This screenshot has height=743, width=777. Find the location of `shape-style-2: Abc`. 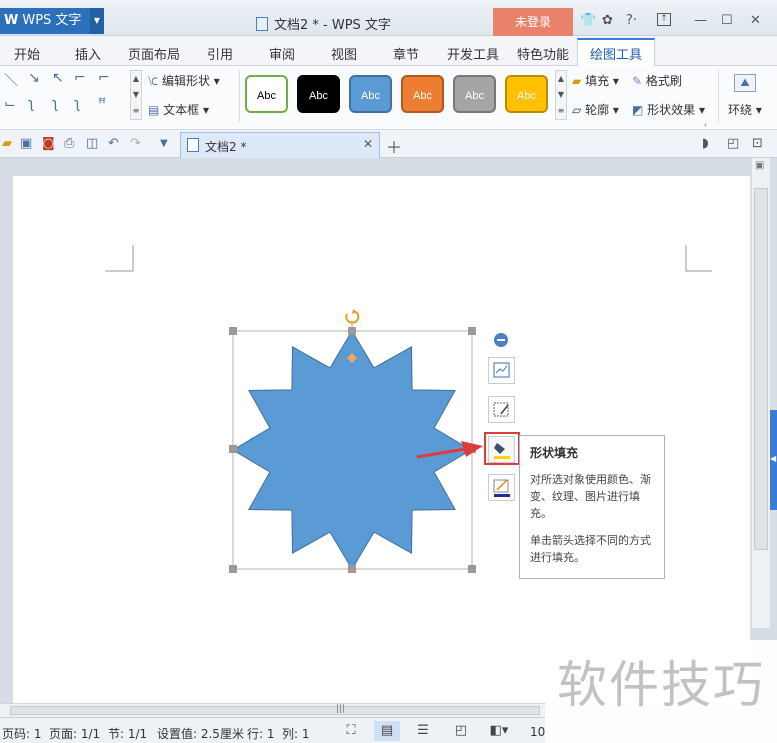

shape-style-2: Abc is located at coordinates (318, 94).